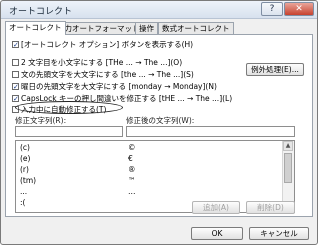 The image size is (320, 247). I want to click on sentence-caps-option: 文の先頭文字を大文字にする [the ... → The ...](S), so click(103, 74).